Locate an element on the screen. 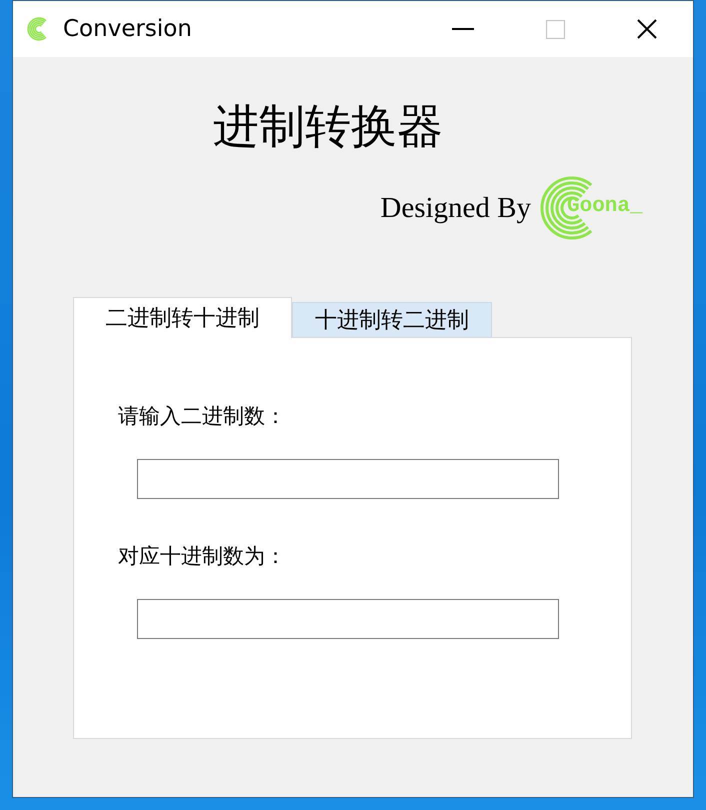 Image resolution: width=706 pixels, height=810 pixels. close-icon is located at coordinates (647, 29).